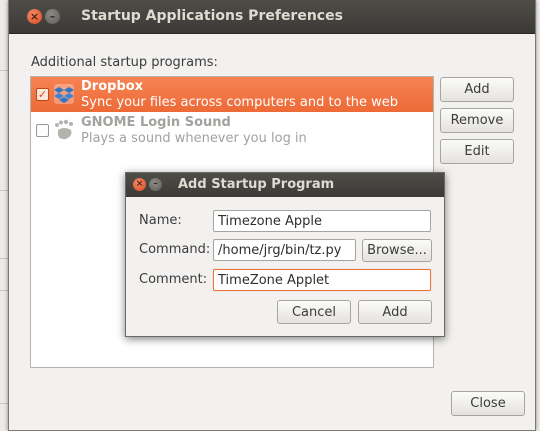 The image size is (540, 431). Describe the element at coordinates (155, 184) in the screenshot. I see `dialog-minimize-icon: –` at that location.